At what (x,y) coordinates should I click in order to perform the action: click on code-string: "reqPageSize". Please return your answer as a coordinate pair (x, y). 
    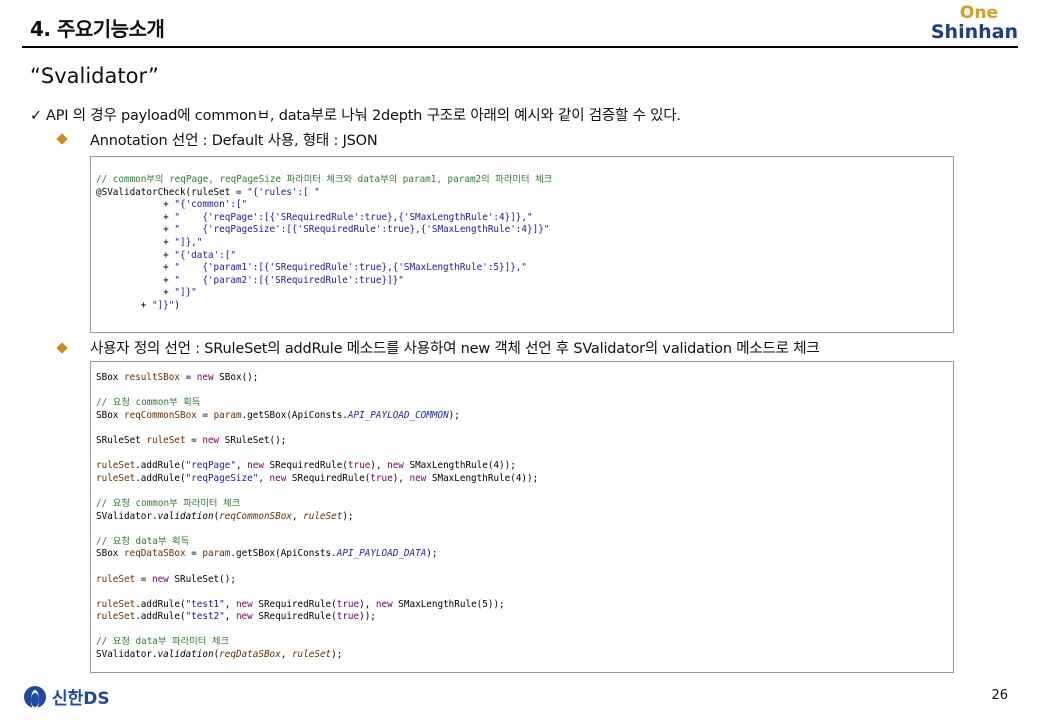
    Looking at the image, I should click on (222, 478).